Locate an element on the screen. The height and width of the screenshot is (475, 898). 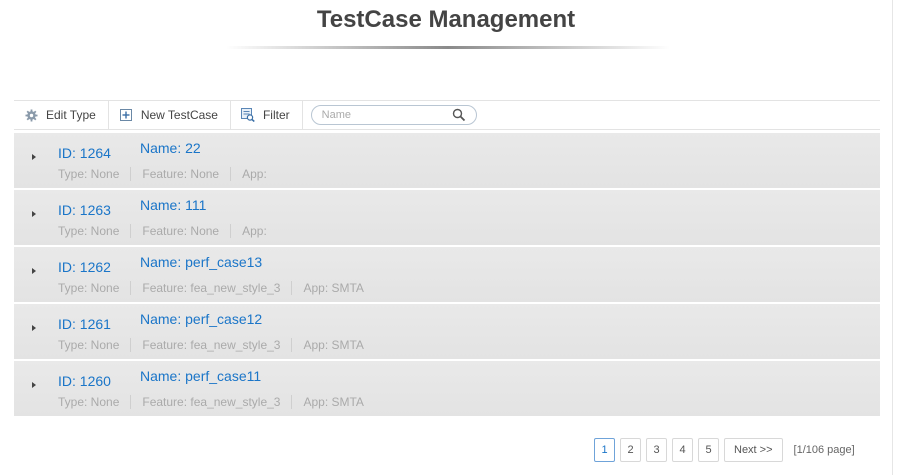
testcase-id: ID: 1260 is located at coordinates (84, 381).